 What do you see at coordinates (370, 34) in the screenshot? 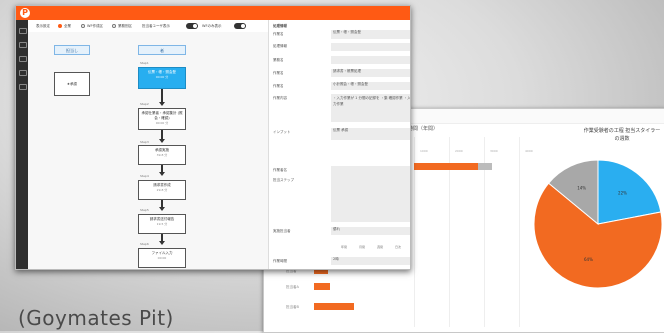
I see `prop-value: 伝票・帳・照会登` at bounding box center [370, 34].